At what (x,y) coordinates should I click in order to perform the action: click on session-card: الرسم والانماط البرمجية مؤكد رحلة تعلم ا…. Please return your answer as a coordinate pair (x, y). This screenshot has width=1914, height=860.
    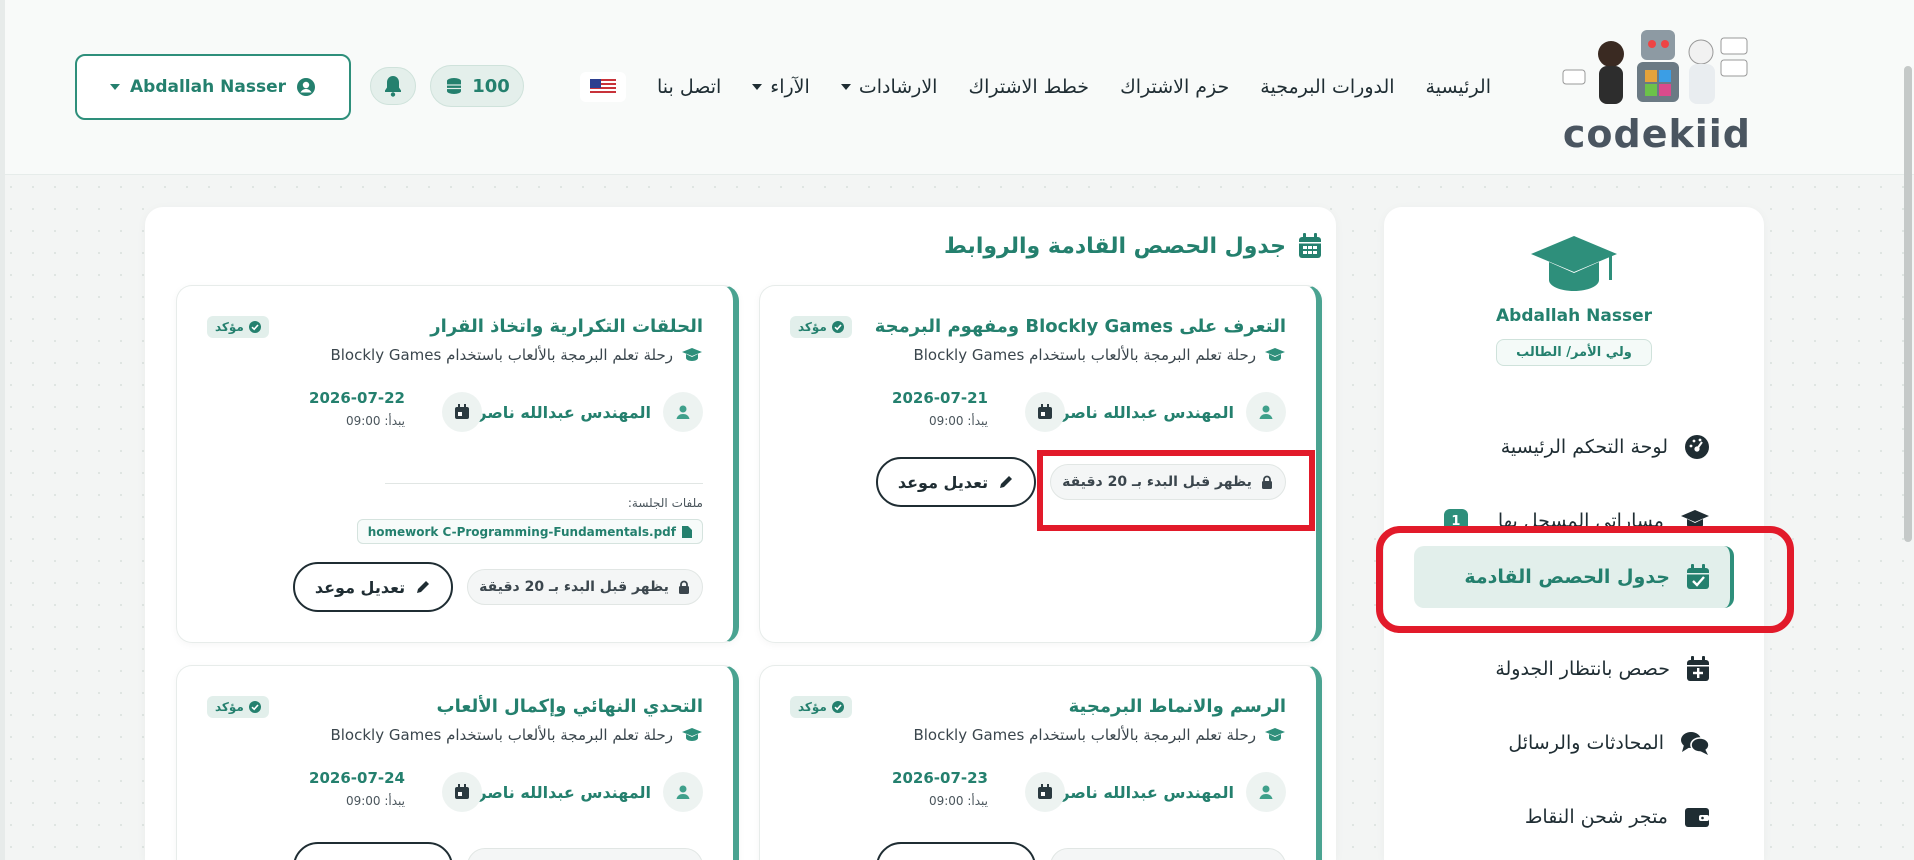
    Looking at the image, I should click on (1040, 762).